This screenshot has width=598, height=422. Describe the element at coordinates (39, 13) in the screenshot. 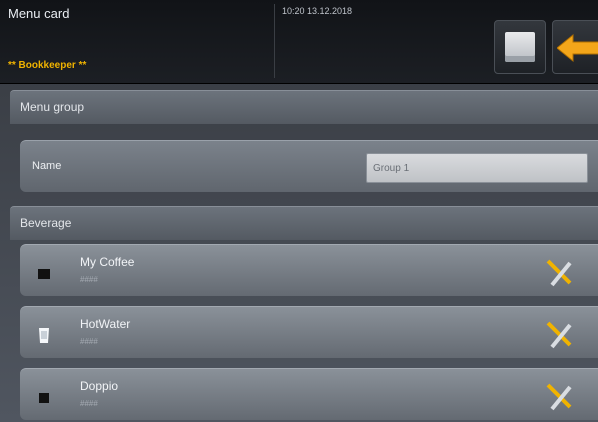

I see `window-title: Menu card` at that location.